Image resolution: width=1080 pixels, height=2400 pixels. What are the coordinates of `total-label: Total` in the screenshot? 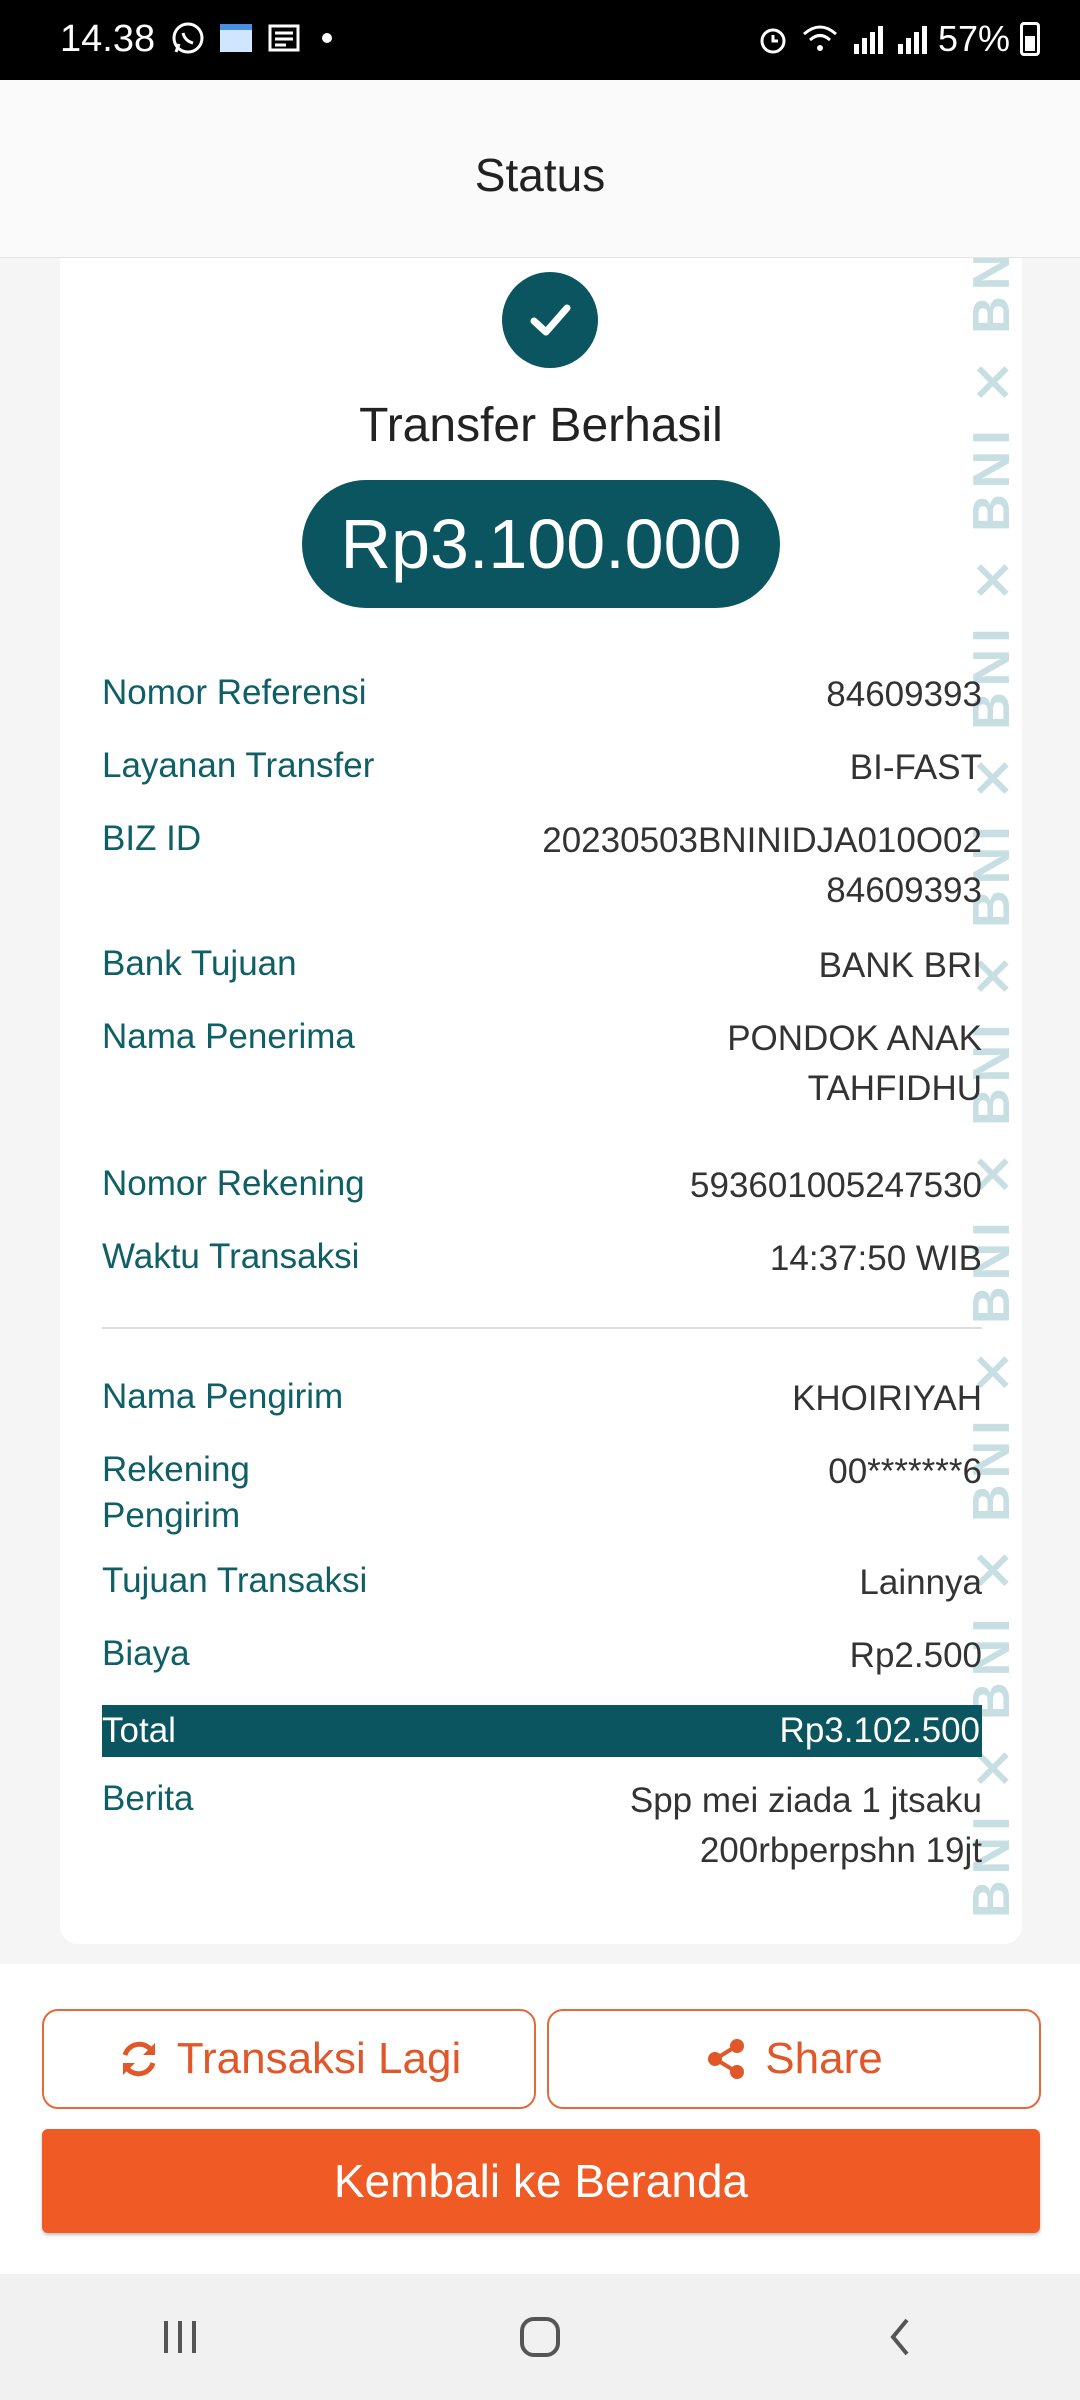 It's located at (139, 1730).